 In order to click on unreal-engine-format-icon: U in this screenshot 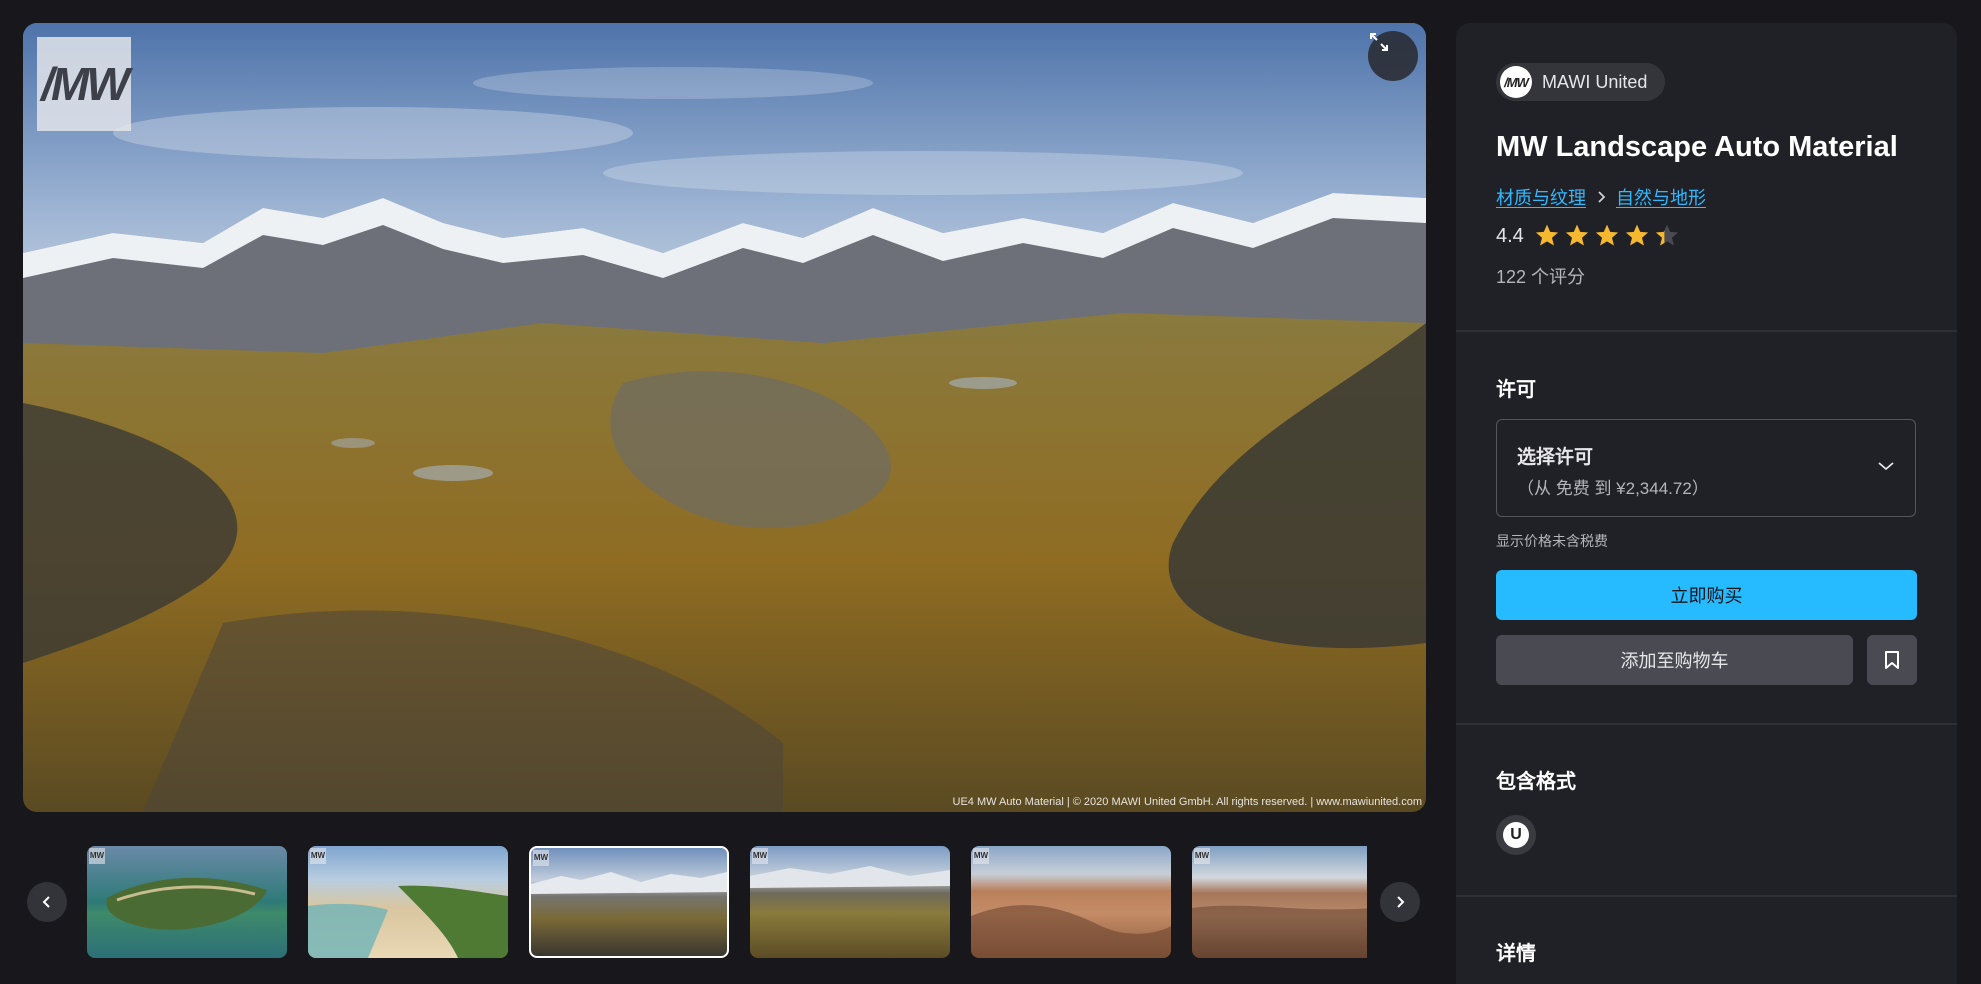, I will do `click(1516, 835)`.